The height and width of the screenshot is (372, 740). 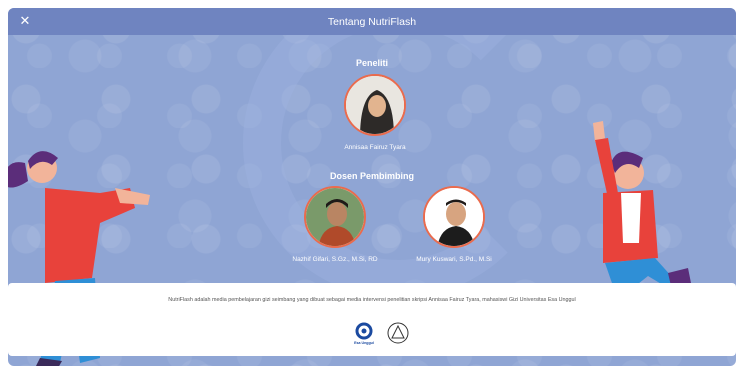 What do you see at coordinates (375, 147) in the screenshot?
I see `researcher-name: Annisaa Fairuz Tyara` at bounding box center [375, 147].